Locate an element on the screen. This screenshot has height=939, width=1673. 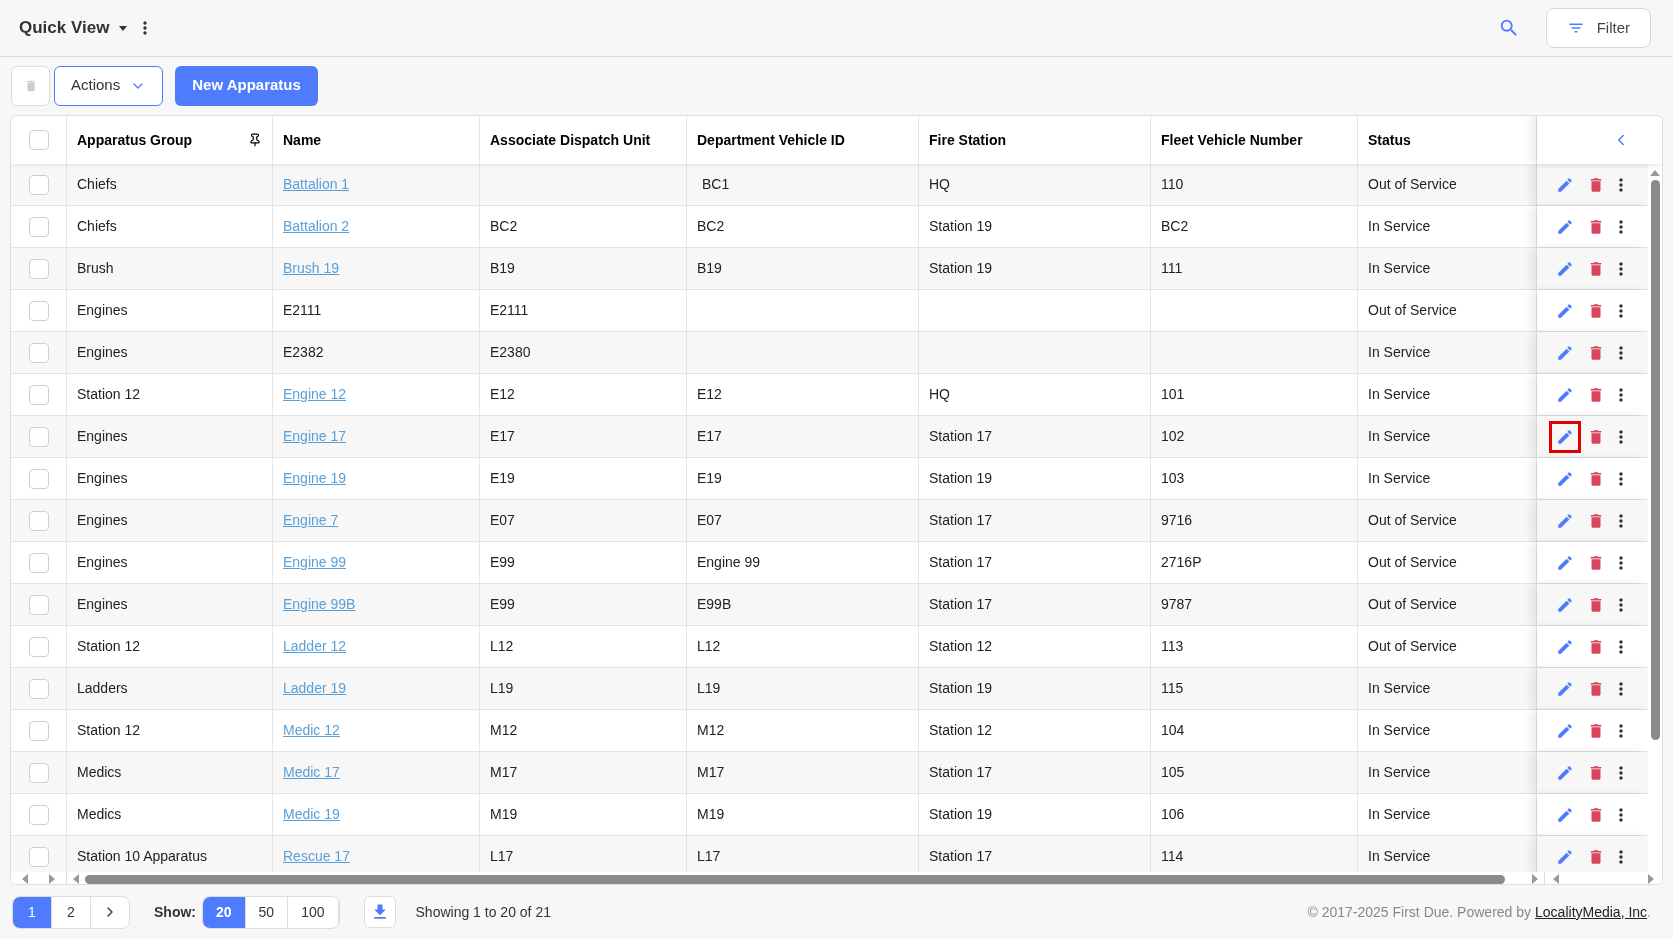
name-link: Engine 17 is located at coordinates (315, 436).